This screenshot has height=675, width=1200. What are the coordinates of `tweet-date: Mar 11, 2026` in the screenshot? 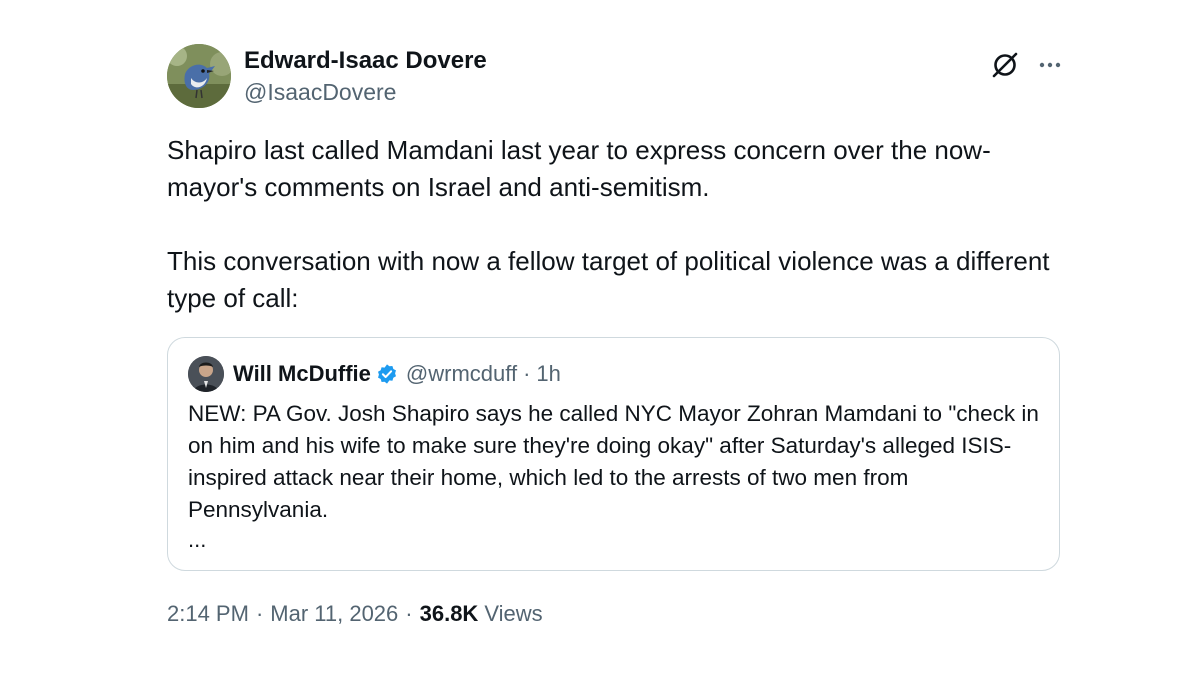 It's located at (334, 614).